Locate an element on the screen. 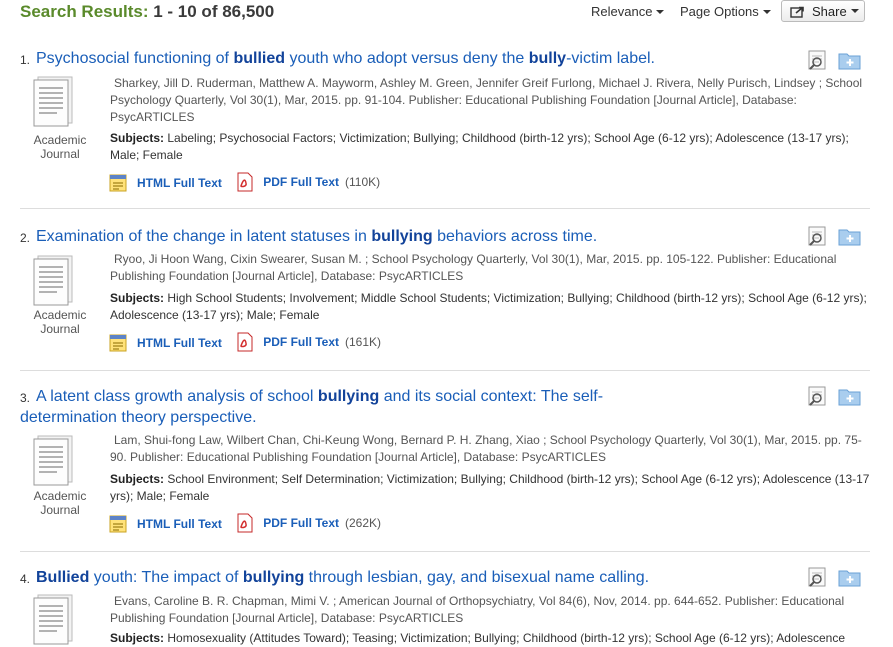 This screenshot has width=893, height=647. fulltext-links: HTML Full Text PDF Full Text (262K) is located at coordinates (250, 524).